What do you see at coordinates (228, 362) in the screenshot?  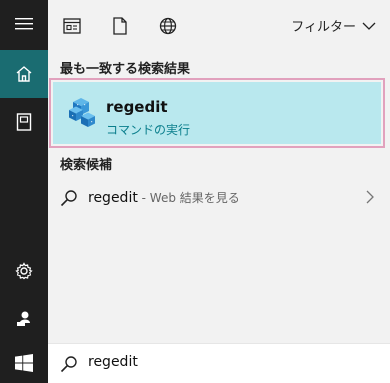 I see `search-input` at bounding box center [228, 362].